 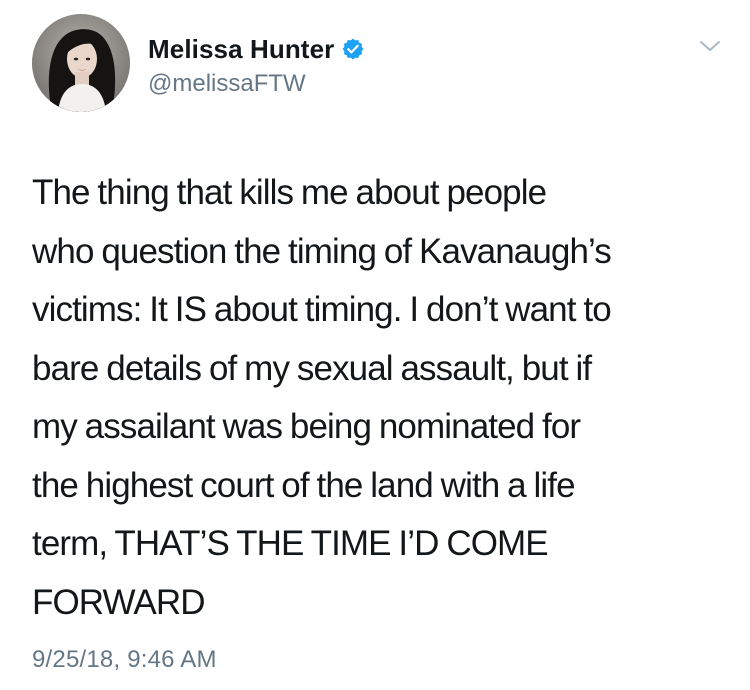 What do you see at coordinates (241, 49) in the screenshot?
I see `author-display-name: Melissa Hunter` at bounding box center [241, 49].